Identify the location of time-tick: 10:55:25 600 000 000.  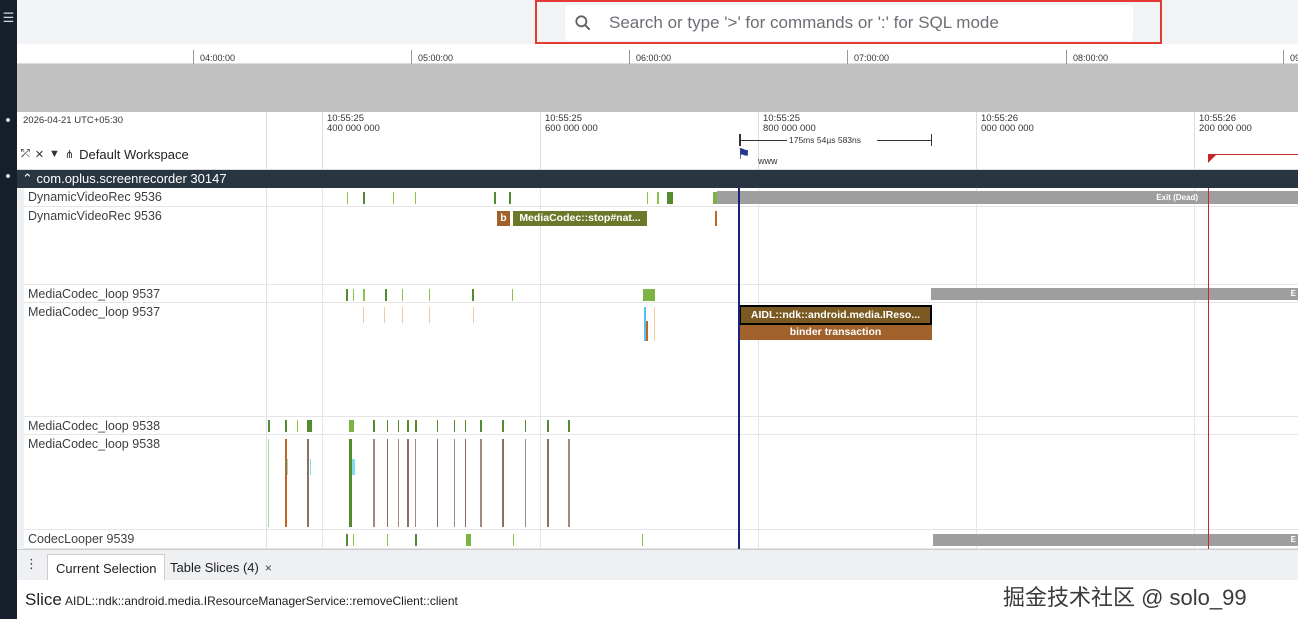
(569, 141).